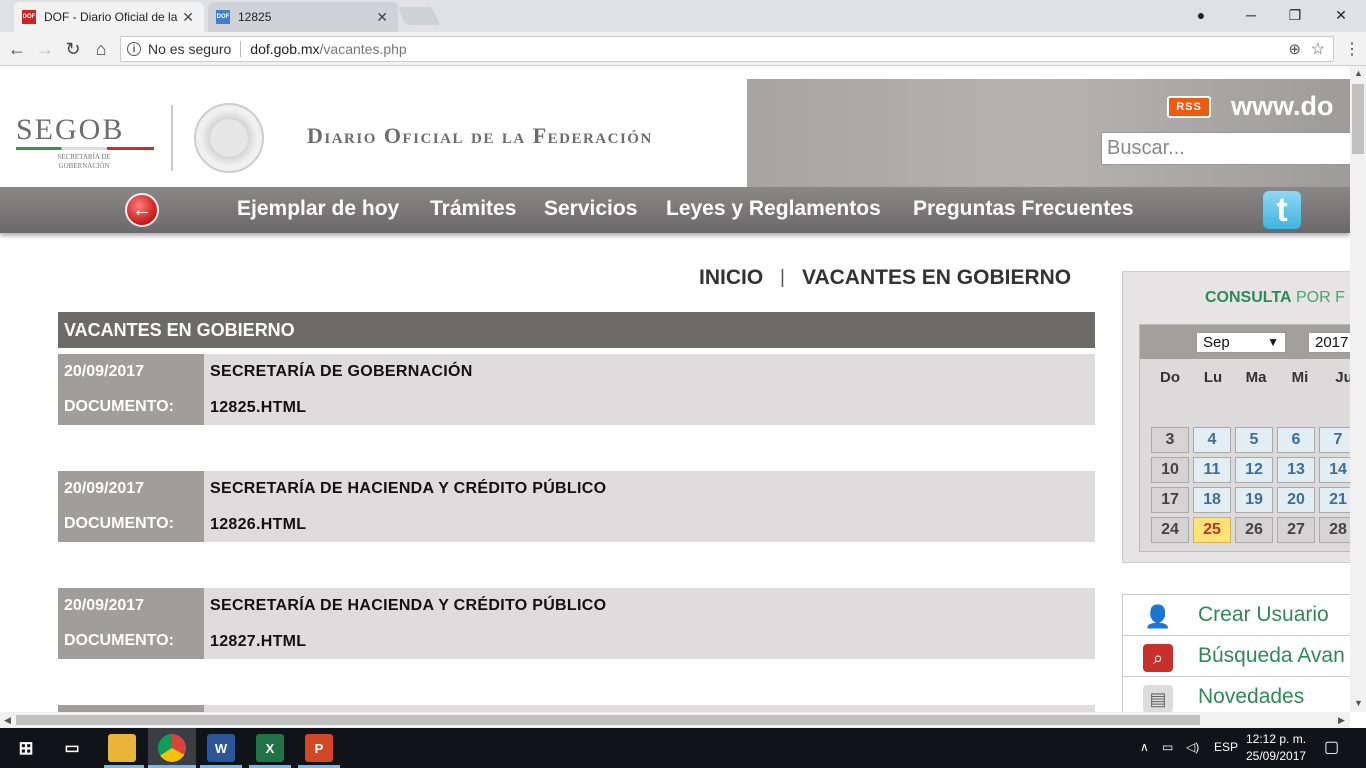 This screenshot has height=768, width=1366. Describe the element at coordinates (85, 148) in the screenshot. I see `logo-stripe` at that location.